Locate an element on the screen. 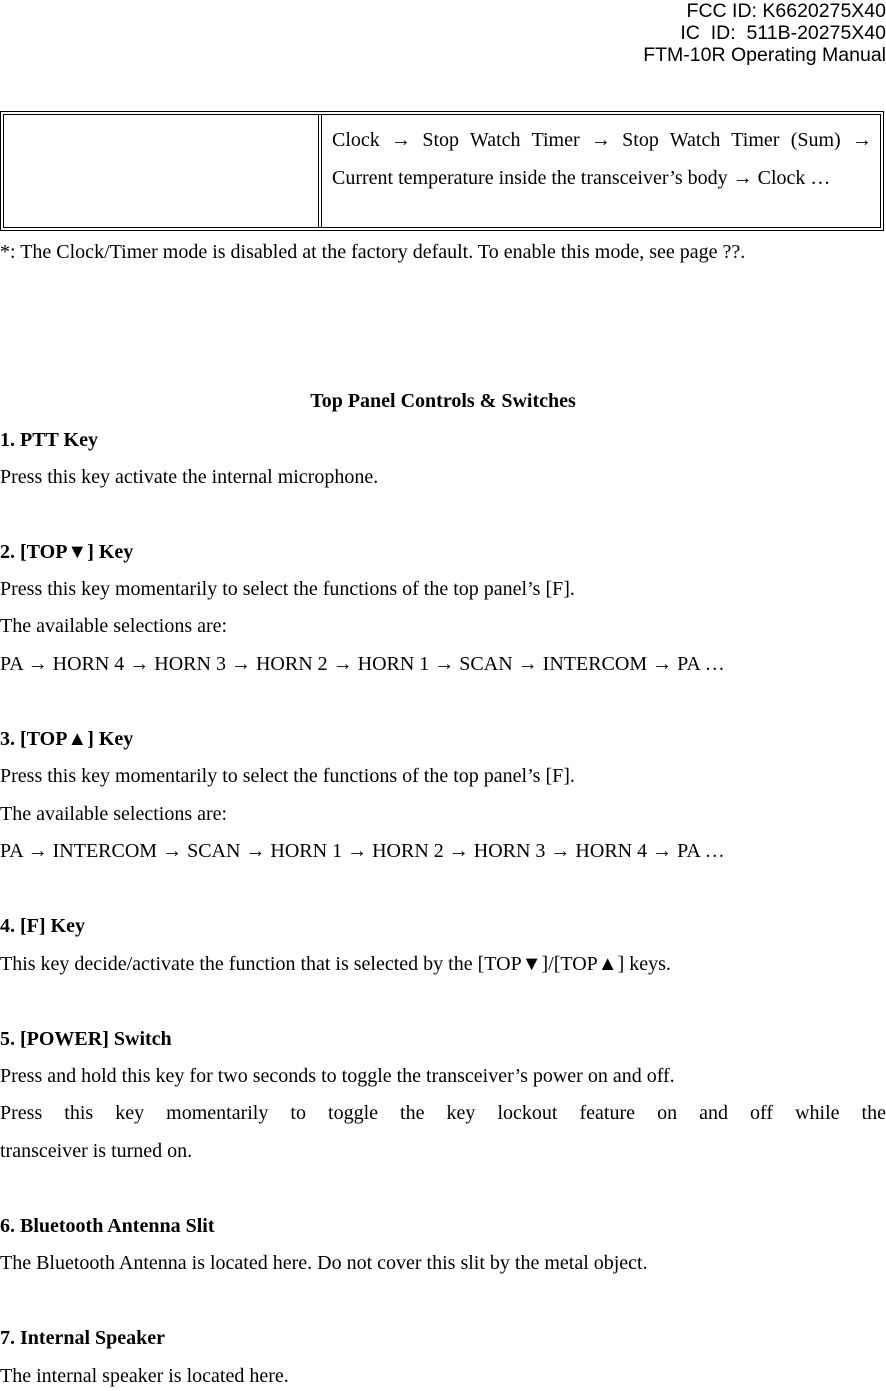 This screenshot has height=1391, width=886. item-text: transceiver is turned on. is located at coordinates (96, 1151).